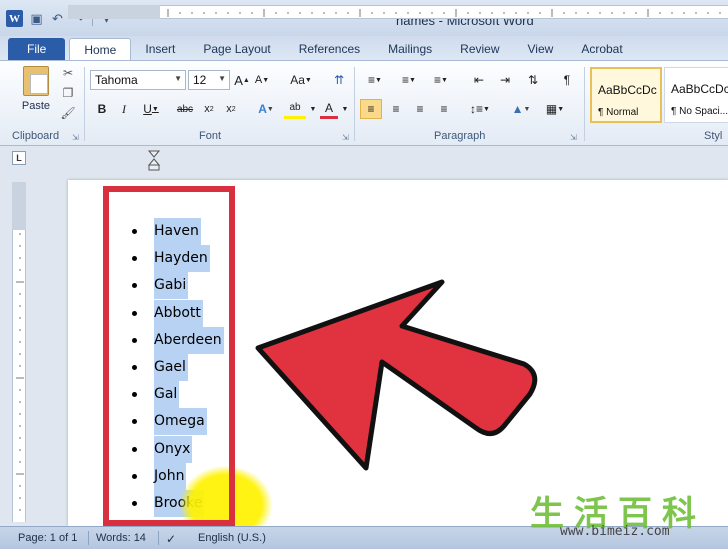 This screenshot has width=728, height=549. Describe the element at coordinates (329, 49) in the screenshot. I see `tab-references: References` at that location.